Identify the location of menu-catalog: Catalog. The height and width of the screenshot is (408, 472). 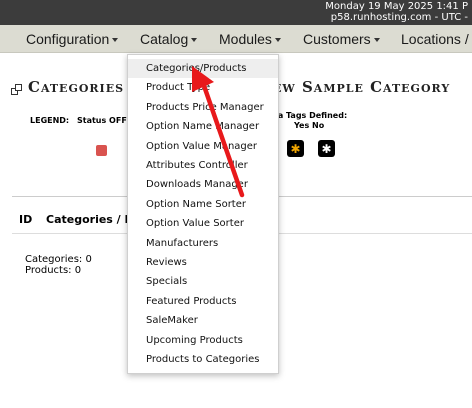
(169, 39).